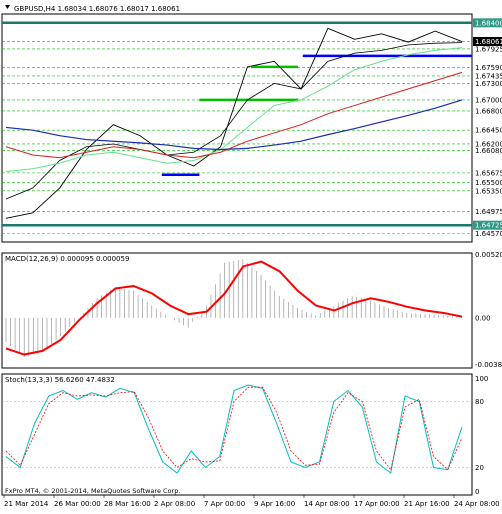 Image resolution: width=502 pixels, height=514 pixels. I want to click on x-tick-label: 28 Mar 16:00, so click(127, 504).